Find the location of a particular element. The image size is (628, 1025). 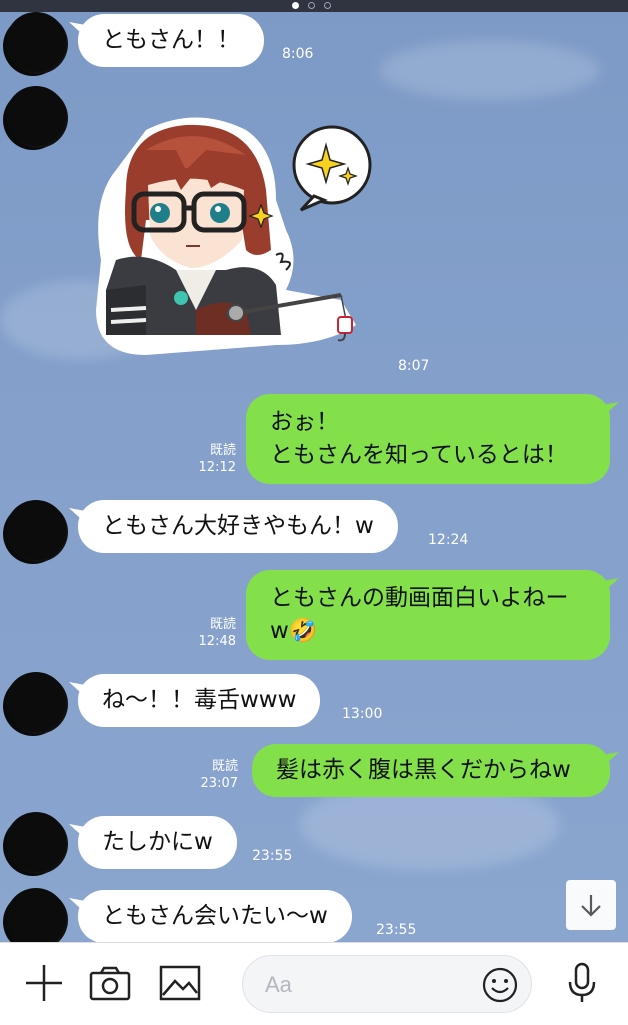

plus-icon is located at coordinates (44, 983).